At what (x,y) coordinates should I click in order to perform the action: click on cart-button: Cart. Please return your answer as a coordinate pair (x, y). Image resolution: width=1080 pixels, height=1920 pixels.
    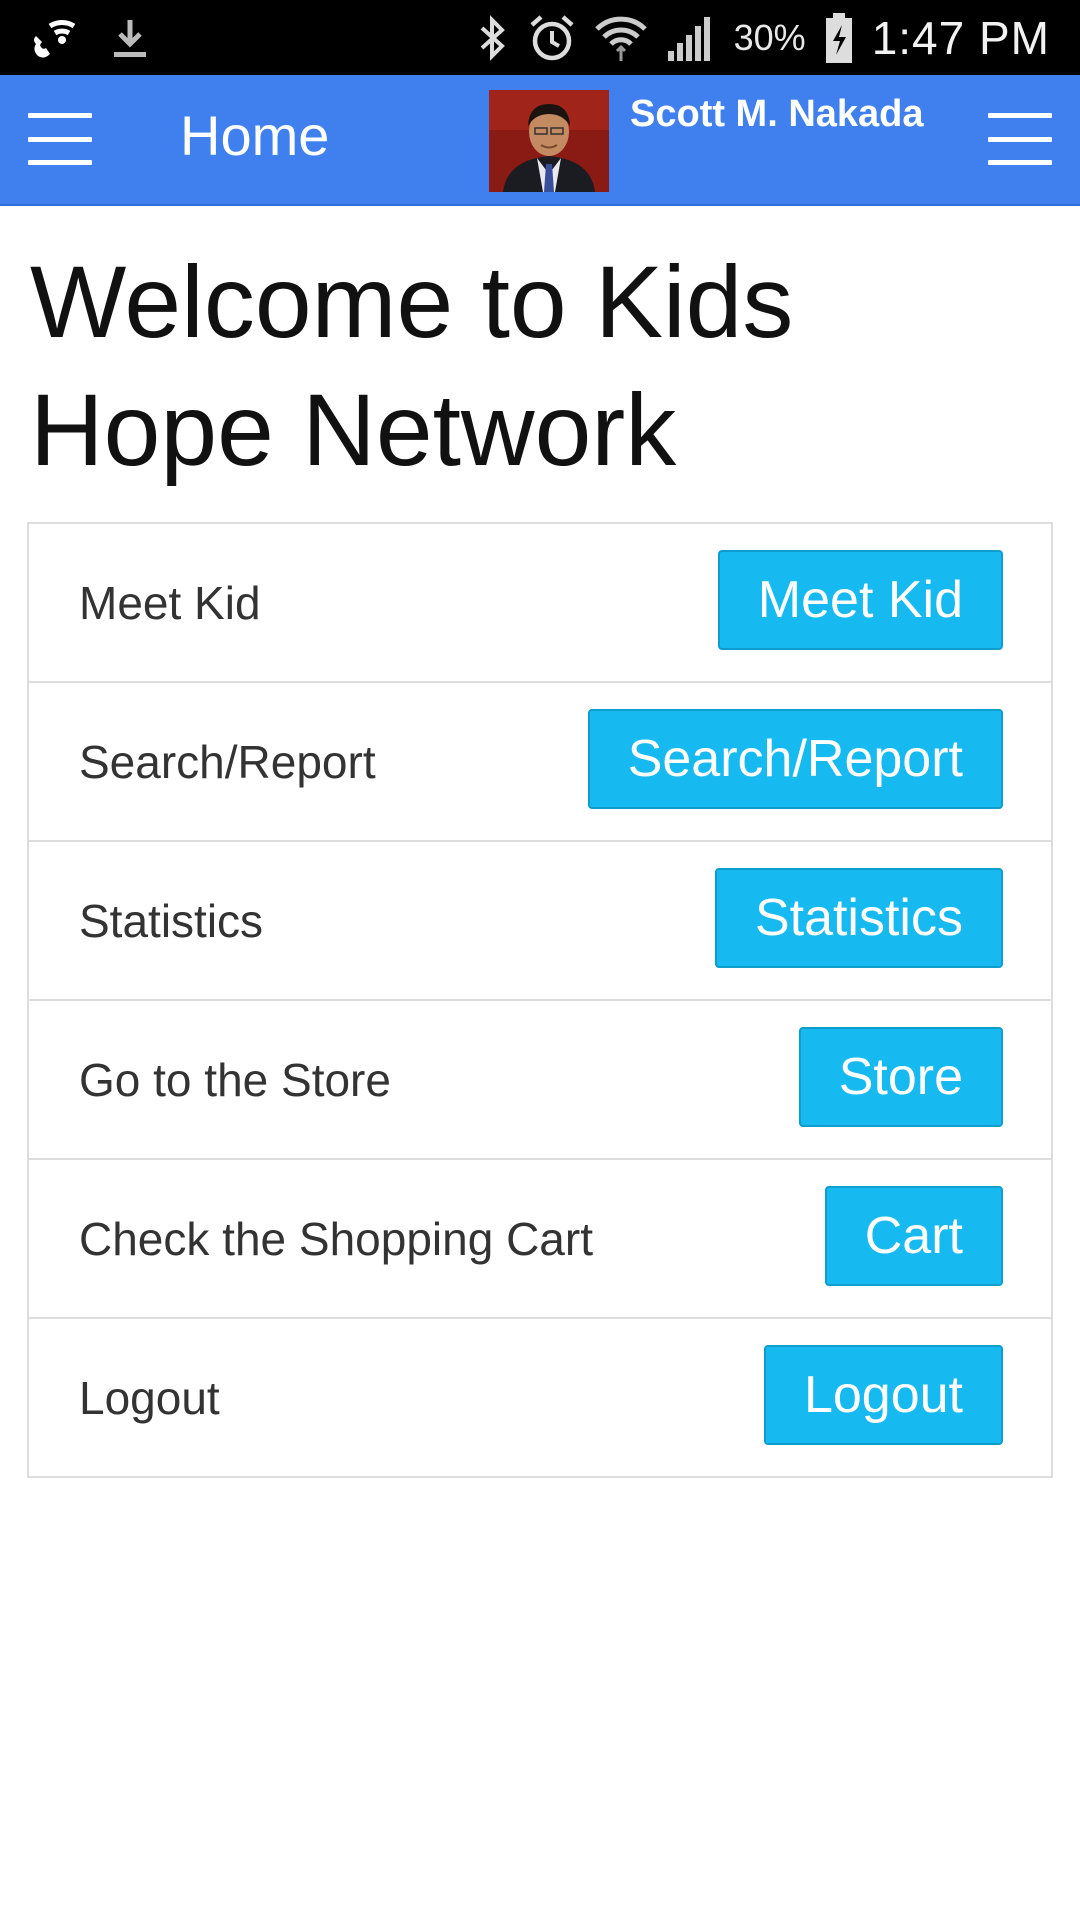
    Looking at the image, I should click on (913, 1236).